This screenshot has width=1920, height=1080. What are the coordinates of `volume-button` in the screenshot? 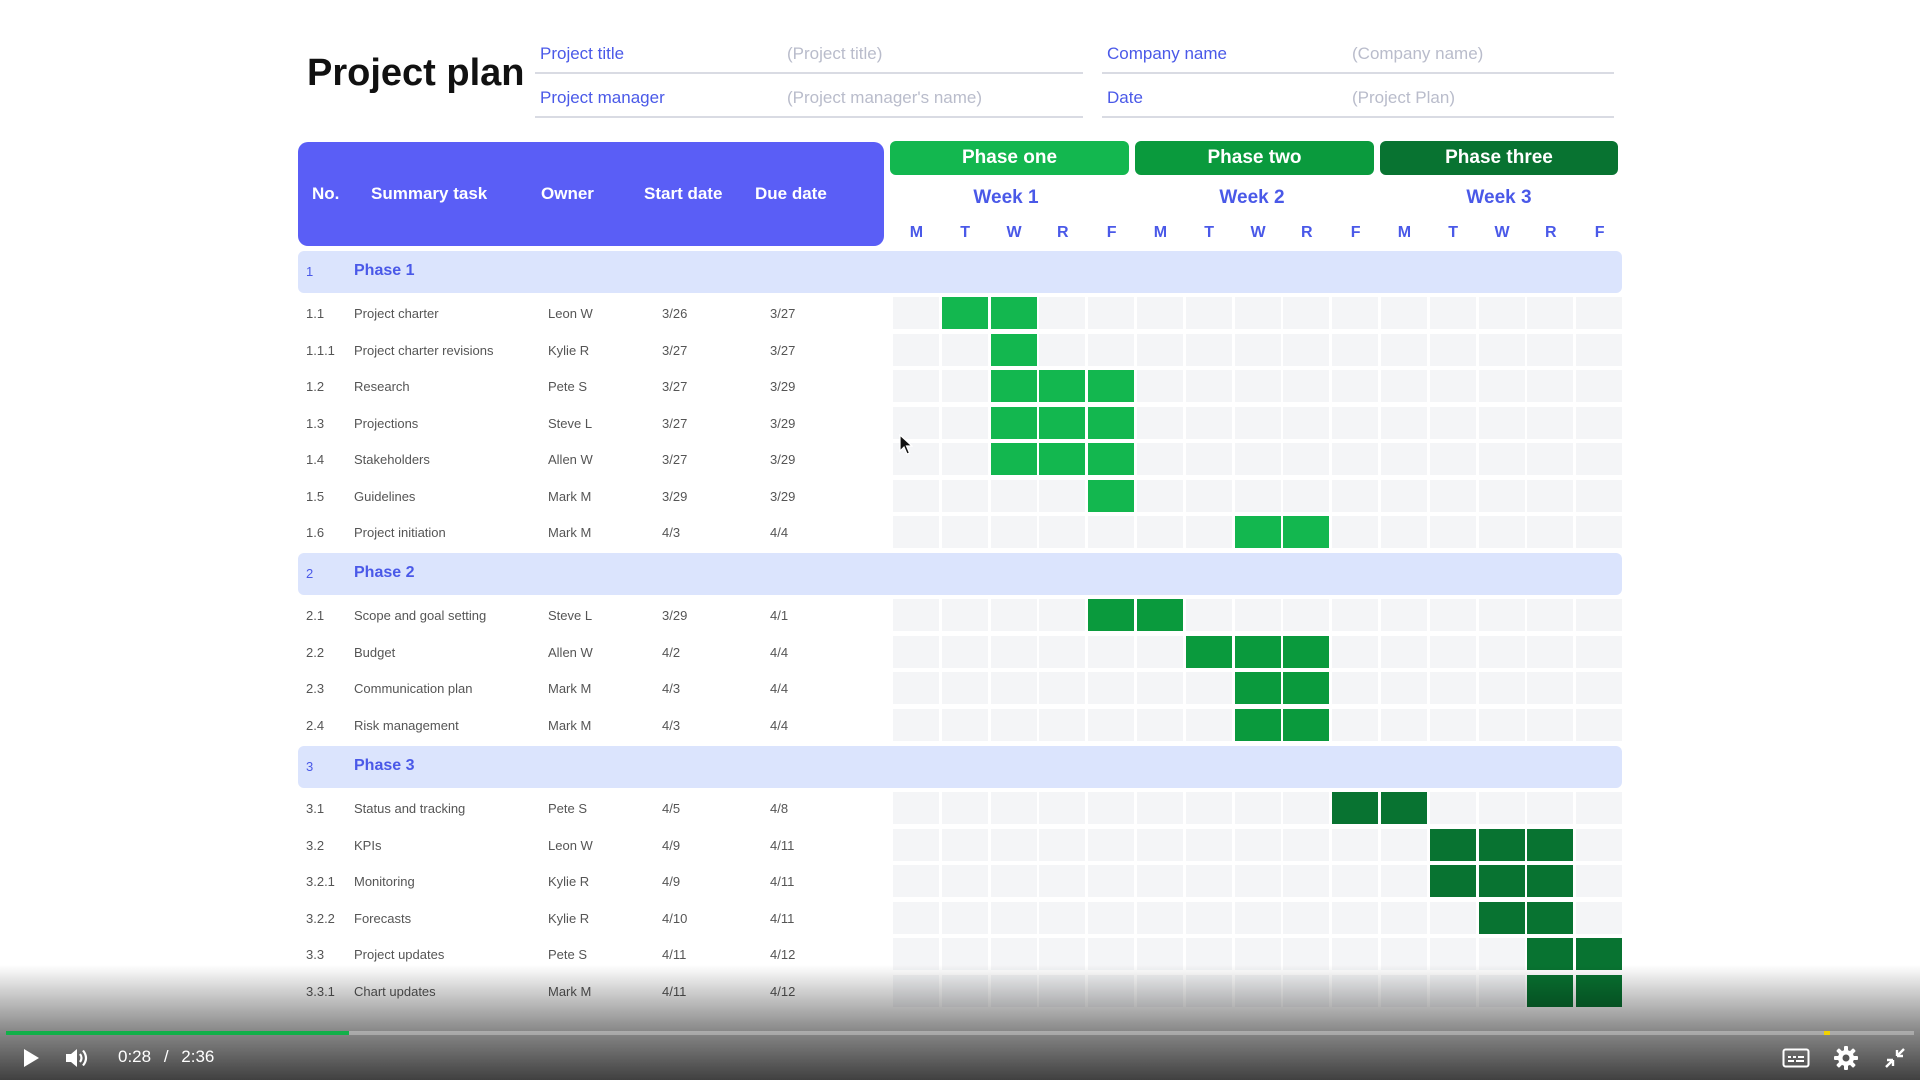 It's located at (77, 1058).